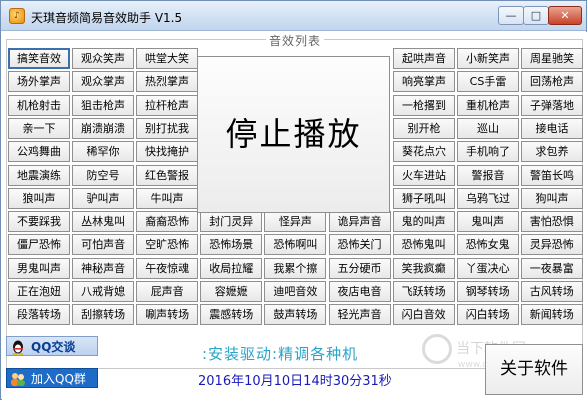 This screenshot has width=587, height=400. What do you see at coordinates (231, 222) in the screenshot?
I see `sound-button: 封门灵异` at bounding box center [231, 222].